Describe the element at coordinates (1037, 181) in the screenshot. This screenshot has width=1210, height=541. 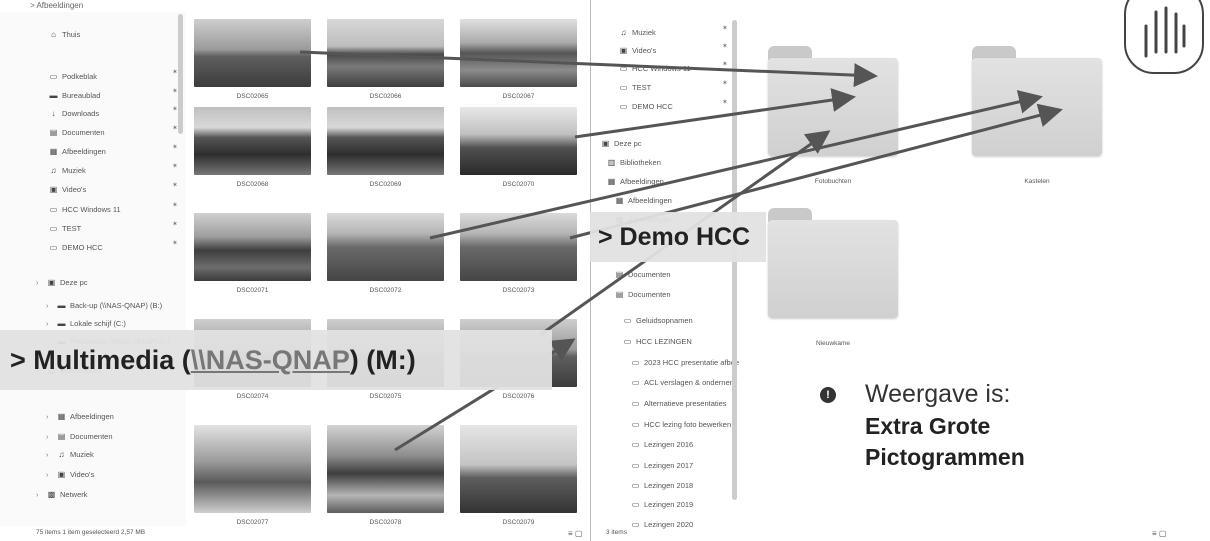
I see `folder-label: Kastelen` at that location.